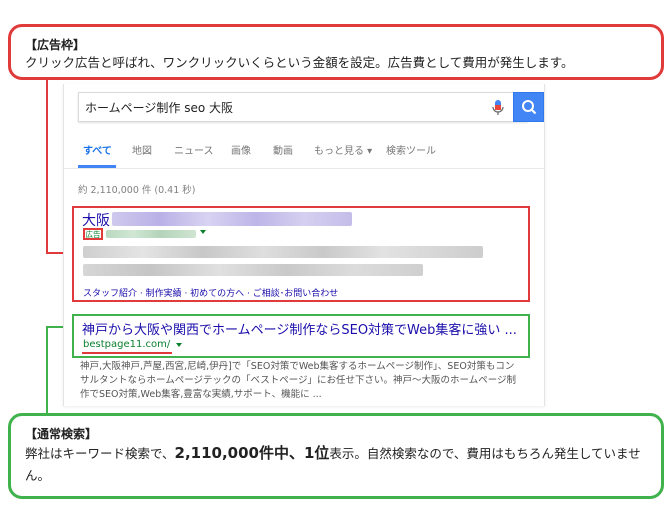 The width and height of the screenshot is (672, 525). Describe the element at coordinates (210, 292) in the screenshot. I see `ad-sitelinks: スタッフ紹介 · 制作実績 · 初めての方へ · ご相談･お問い合わせ` at that location.